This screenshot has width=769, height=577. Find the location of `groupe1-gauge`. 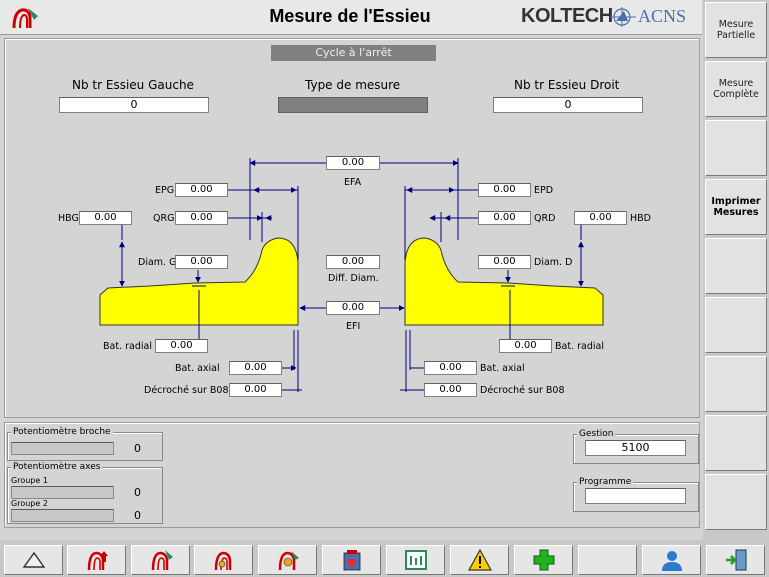

groupe1-gauge is located at coordinates (62, 492).